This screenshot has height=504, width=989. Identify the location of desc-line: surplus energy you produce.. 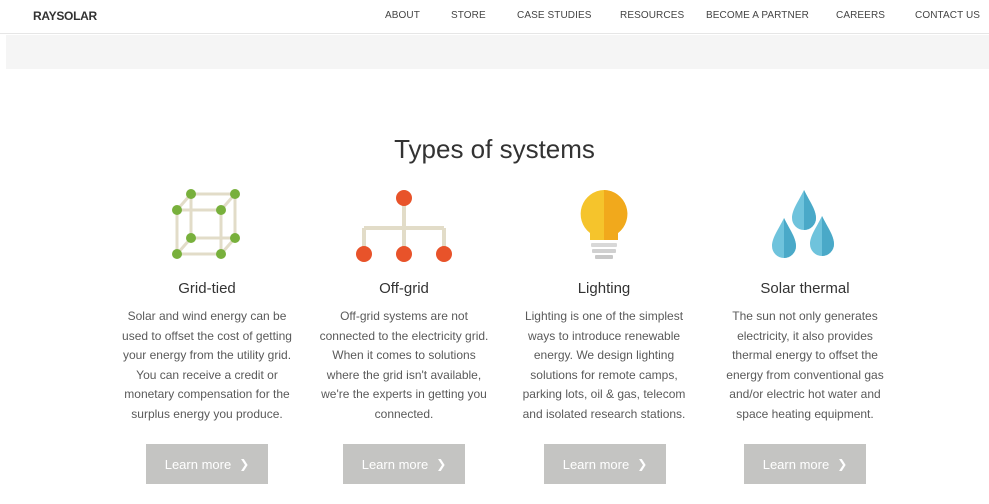
(207, 413).